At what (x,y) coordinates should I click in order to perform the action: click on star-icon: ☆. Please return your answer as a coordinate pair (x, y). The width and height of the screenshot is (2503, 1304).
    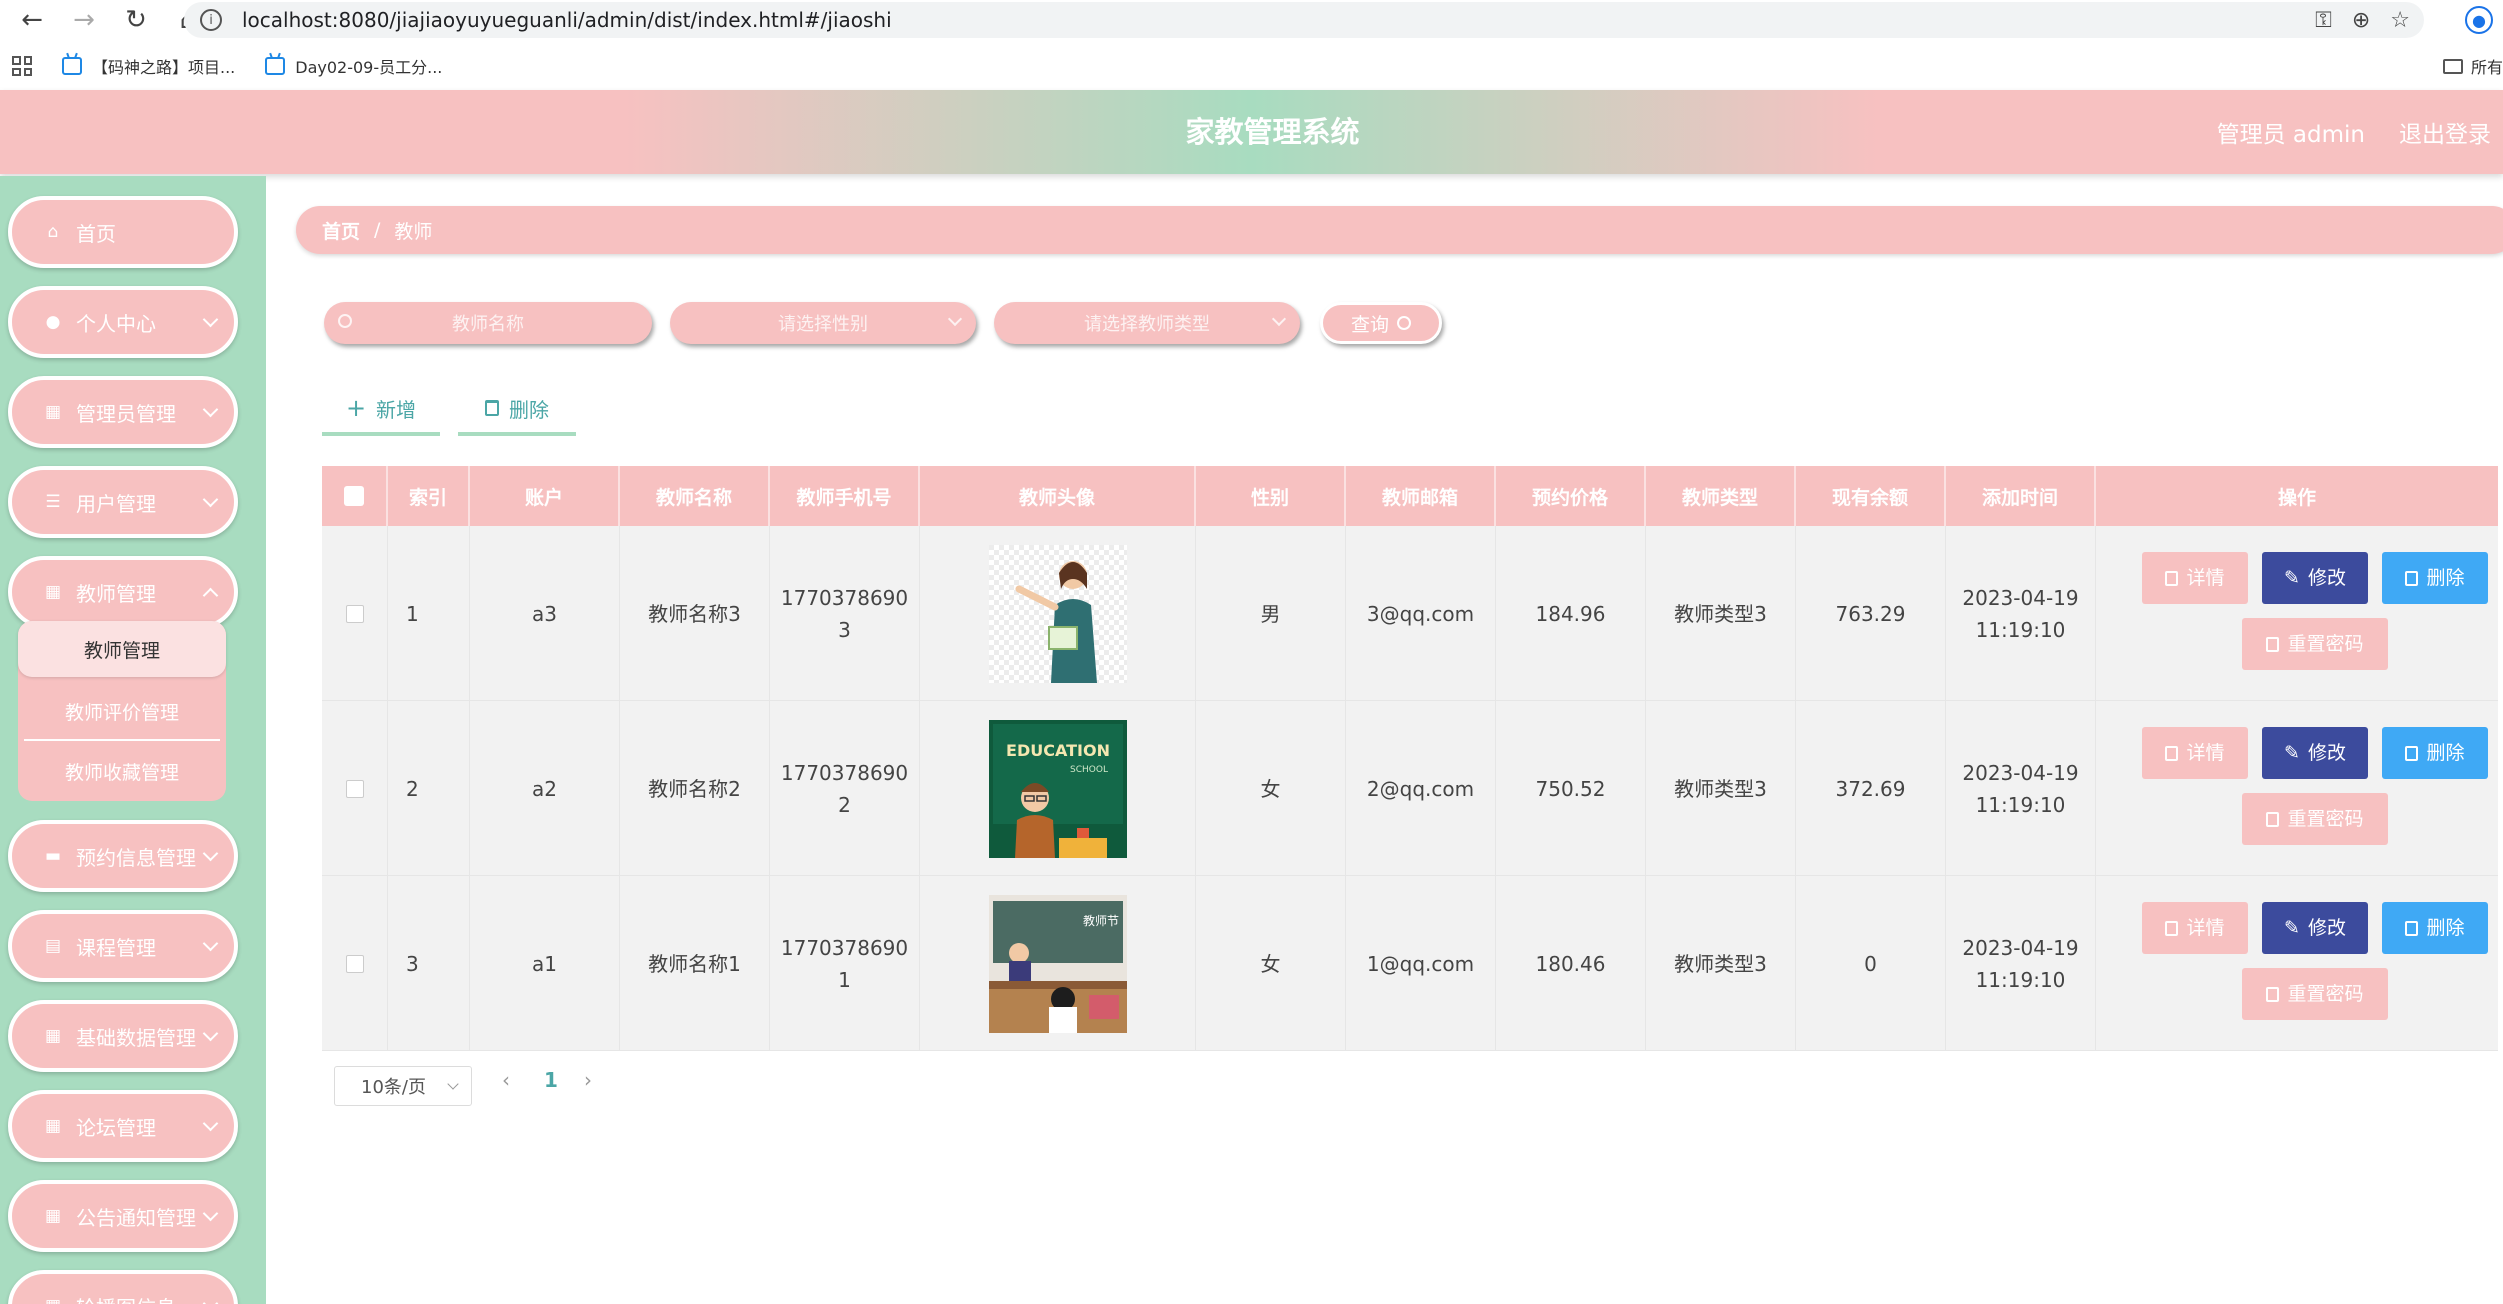
    Looking at the image, I should click on (2400, 20).